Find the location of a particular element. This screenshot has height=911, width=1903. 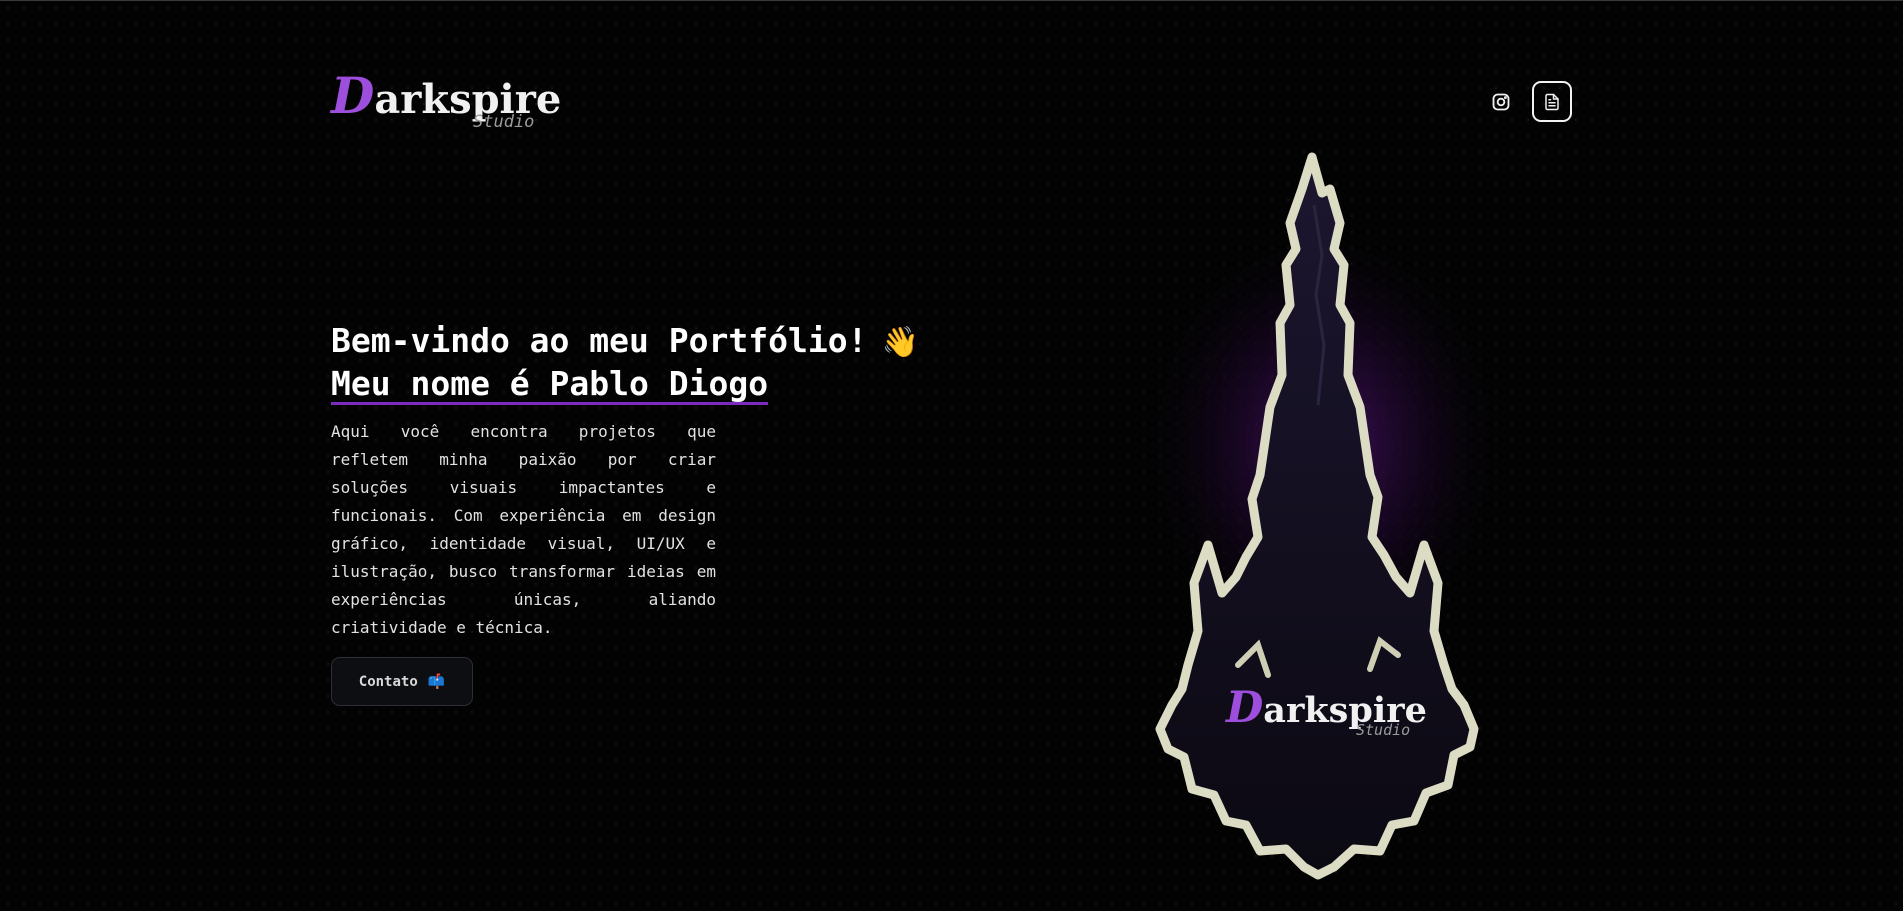

hero-name-line: Meu nome é Pablo Diogo is located at coordinates (550, 384).